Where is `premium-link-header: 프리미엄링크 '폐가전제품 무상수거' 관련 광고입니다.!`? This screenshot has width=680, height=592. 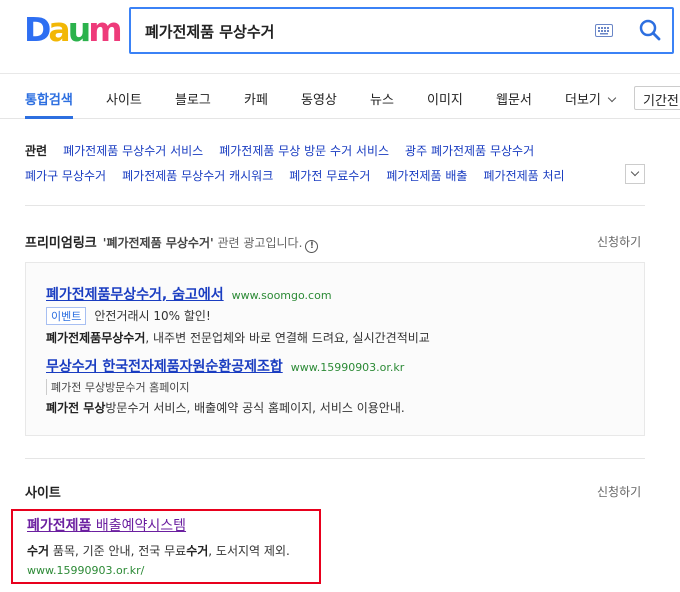
premium-link-header: 프리미엄링크 '폐가전제품 무상수거' 관련 광고입니다.! is located at coordinates (172, 242).